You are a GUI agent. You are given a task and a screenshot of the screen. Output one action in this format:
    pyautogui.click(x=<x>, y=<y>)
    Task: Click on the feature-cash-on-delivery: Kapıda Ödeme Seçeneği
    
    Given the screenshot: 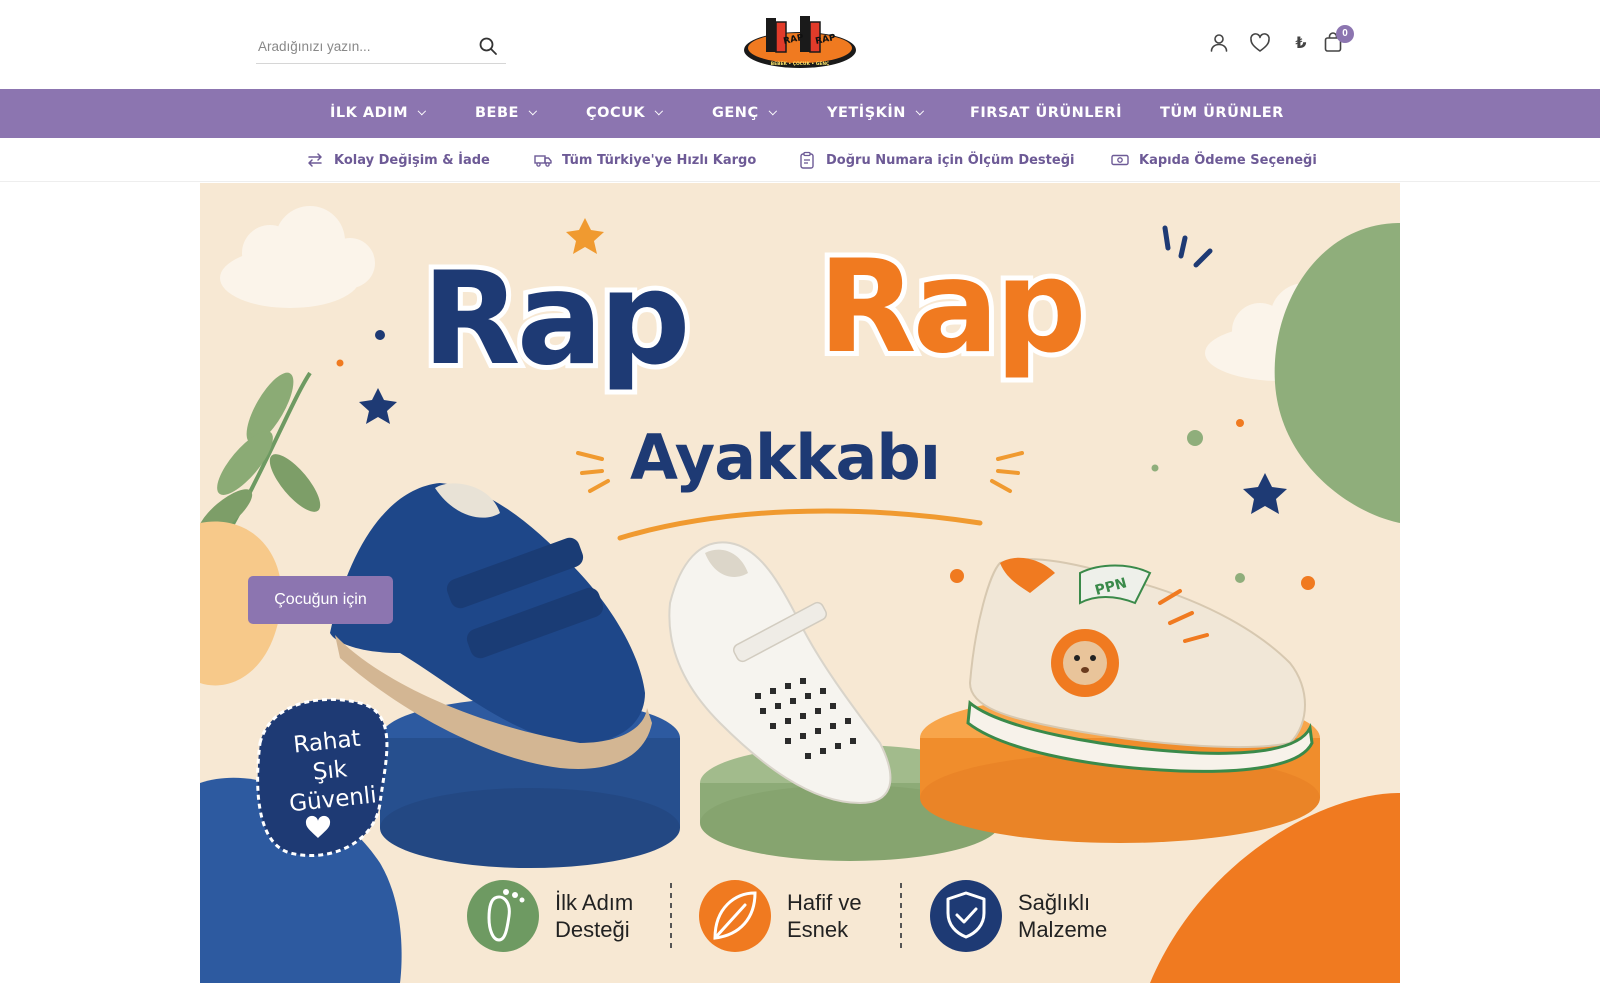 What is the action you would take?
    pyautogui.click(x=1214, y=160)
    